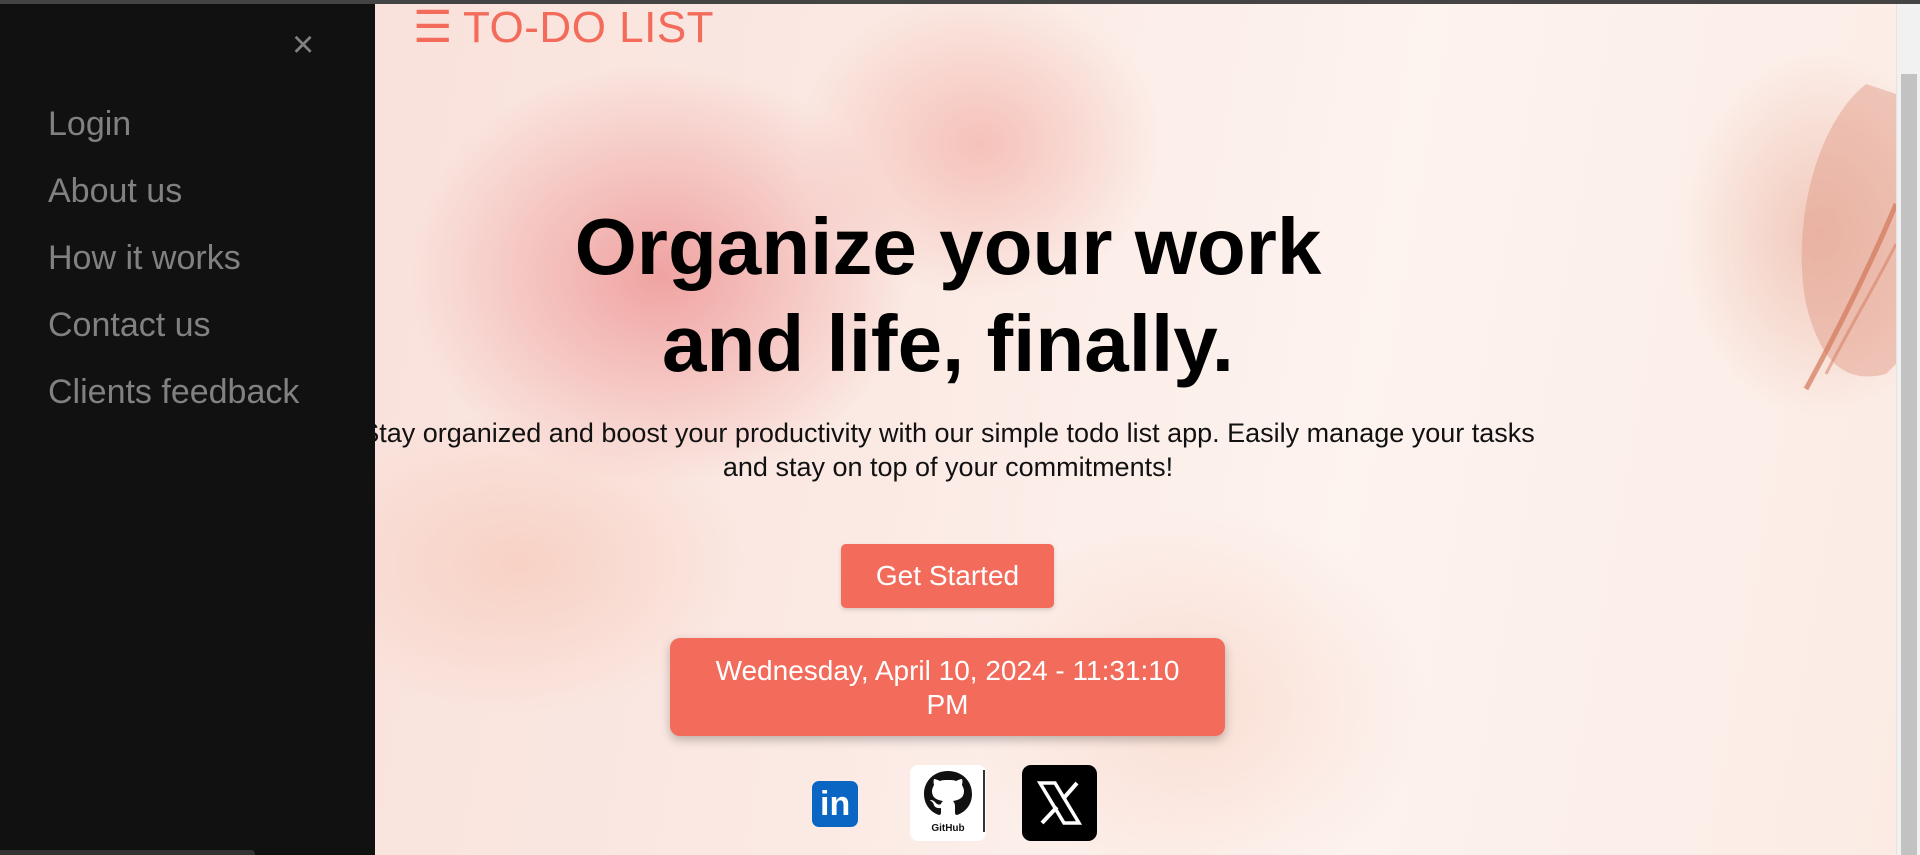  I want to click on sidebar-item-login: Login, so click(173, 137).